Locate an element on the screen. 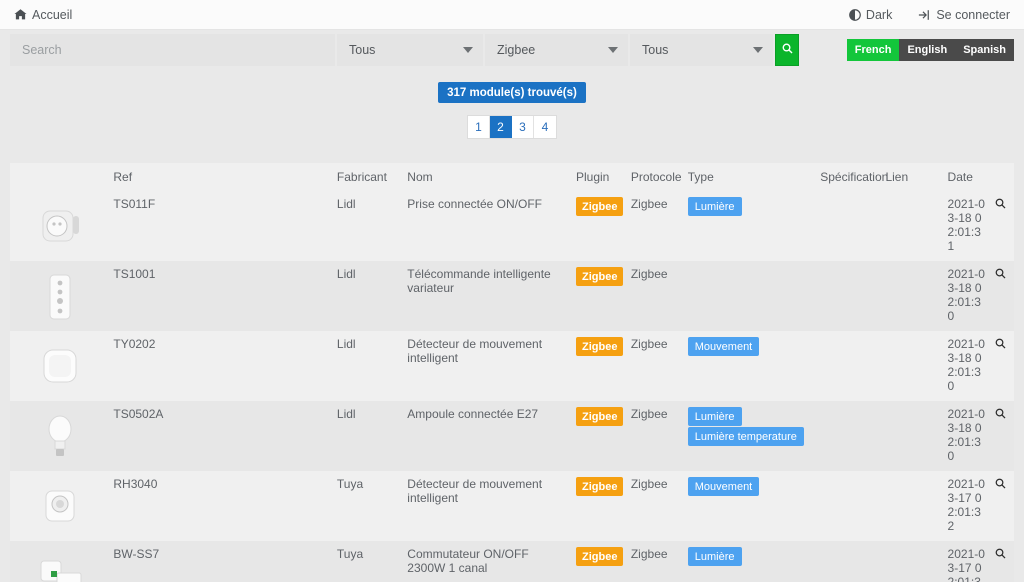  pagination: 1 2 3 4 is located at coordinates (512, 127).